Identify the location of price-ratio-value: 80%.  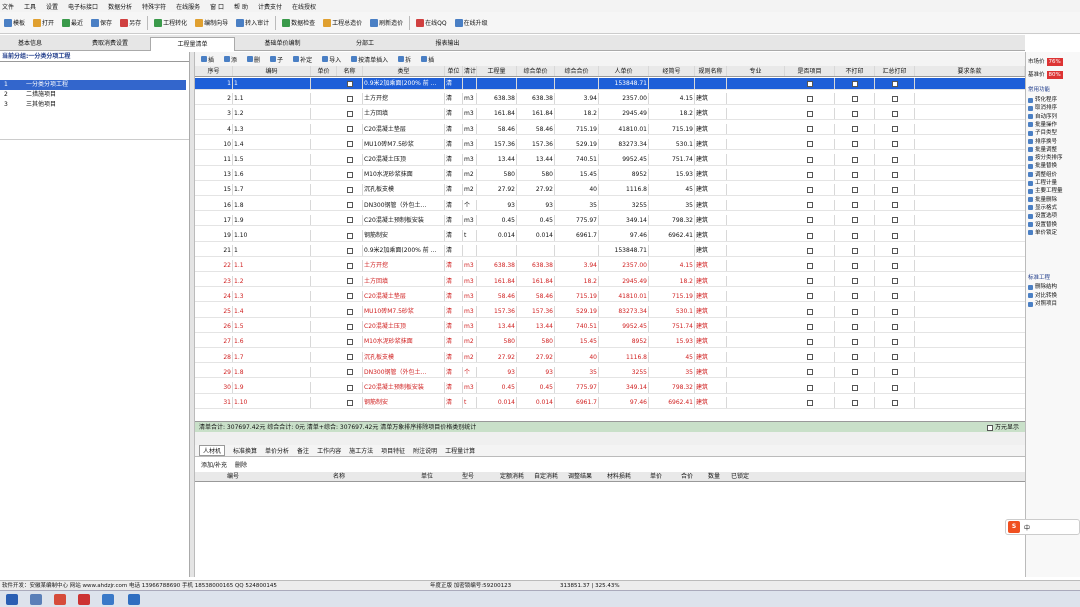
(1054, 75).